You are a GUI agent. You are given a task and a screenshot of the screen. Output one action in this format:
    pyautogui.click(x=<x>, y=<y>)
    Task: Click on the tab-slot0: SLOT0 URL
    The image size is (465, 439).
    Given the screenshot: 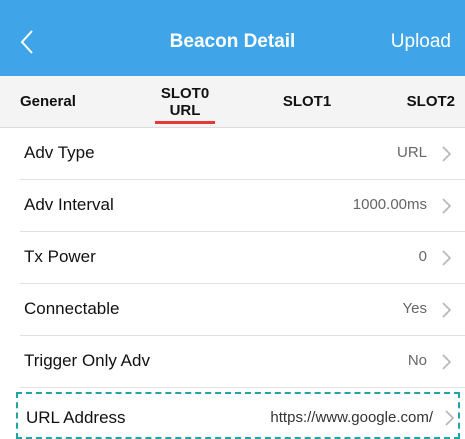 What is the action you would take?
    pyautogui.click(x=185, y=101)
    